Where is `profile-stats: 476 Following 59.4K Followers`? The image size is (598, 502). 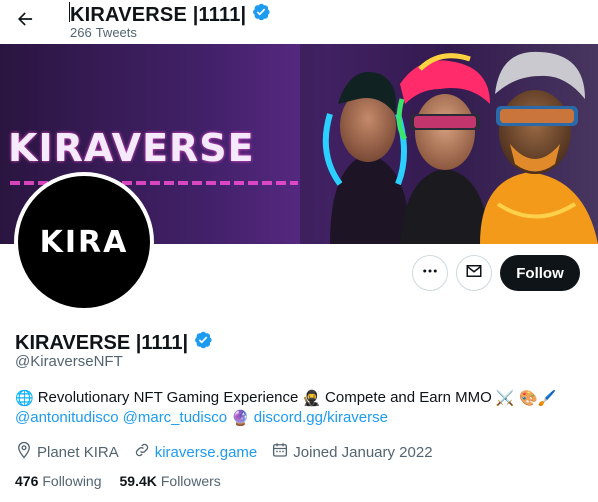 profile-stats: 476 Following 59.4K Followers is located at coordinates (118, 481).